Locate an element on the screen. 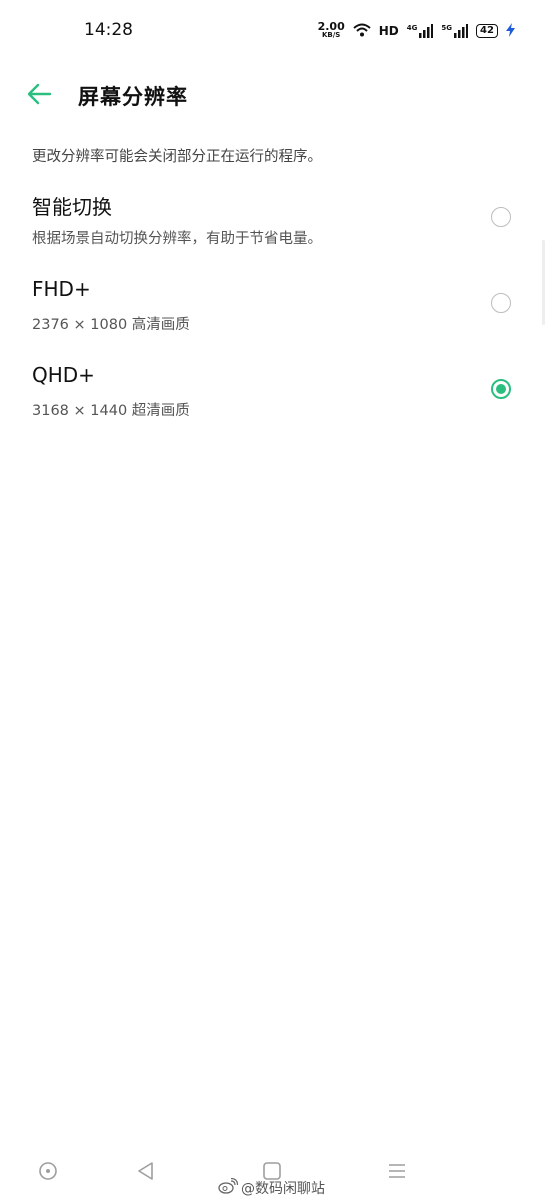  menu-lines-icon is located at coordinates (397, 1175).